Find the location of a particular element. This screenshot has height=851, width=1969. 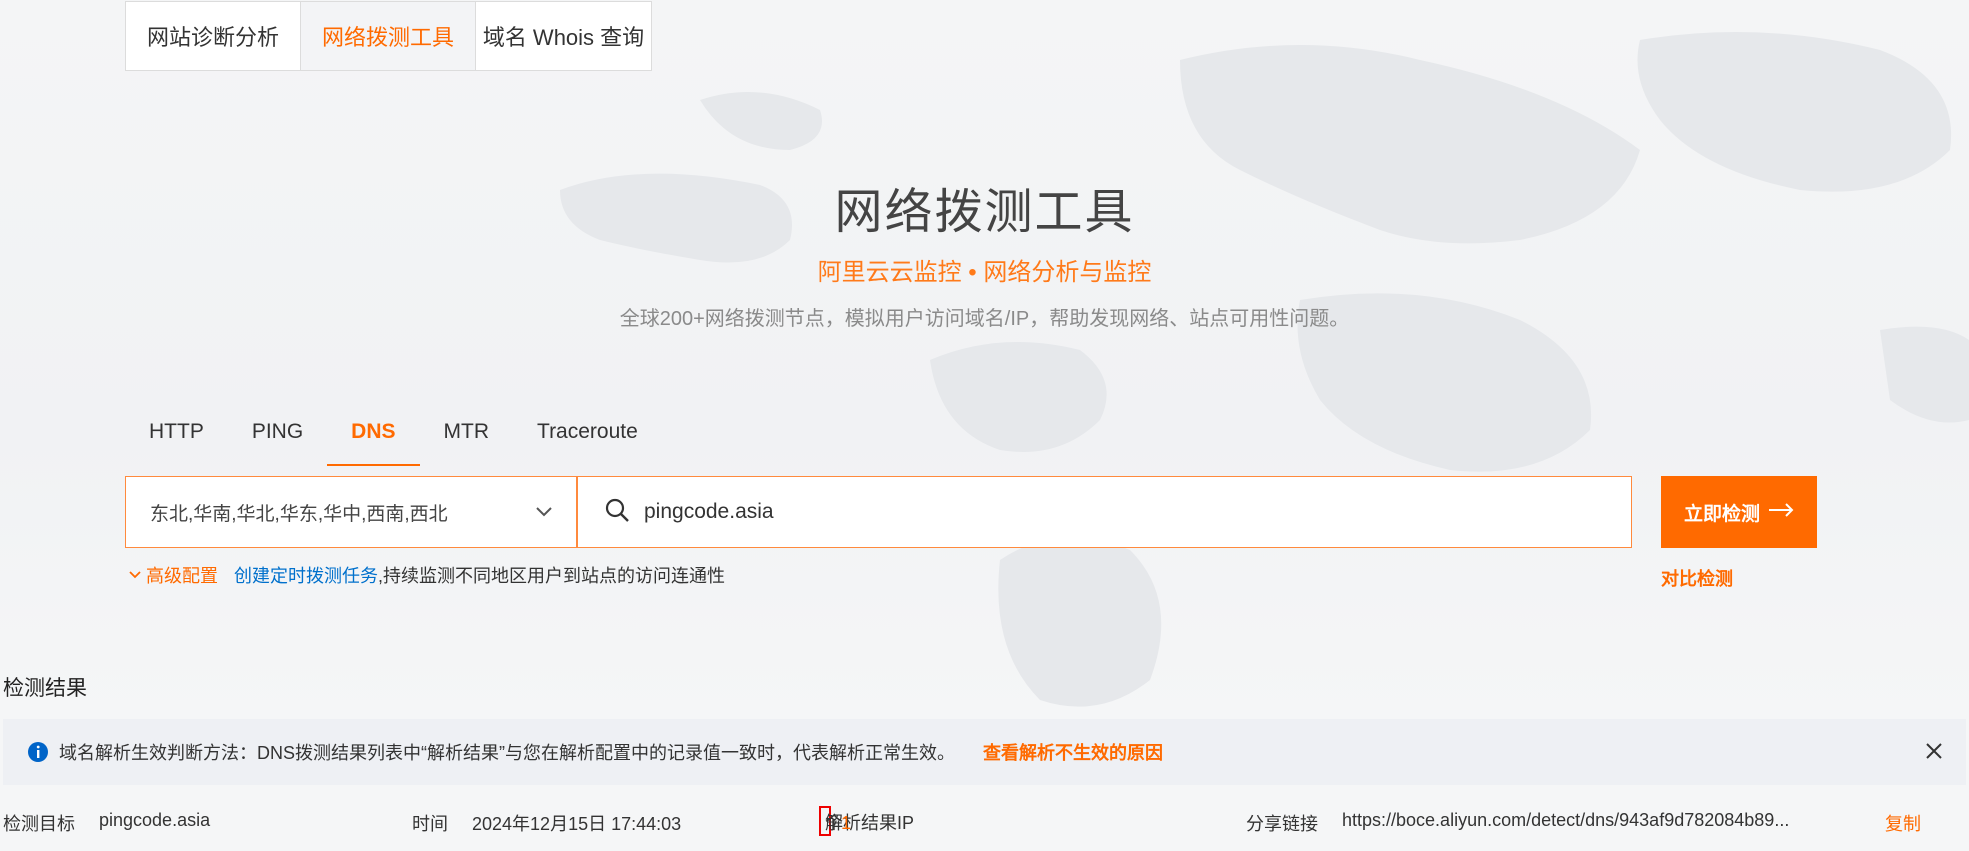

advanced-config-toggle: 高级配置 is located at coordinates (173, 575).